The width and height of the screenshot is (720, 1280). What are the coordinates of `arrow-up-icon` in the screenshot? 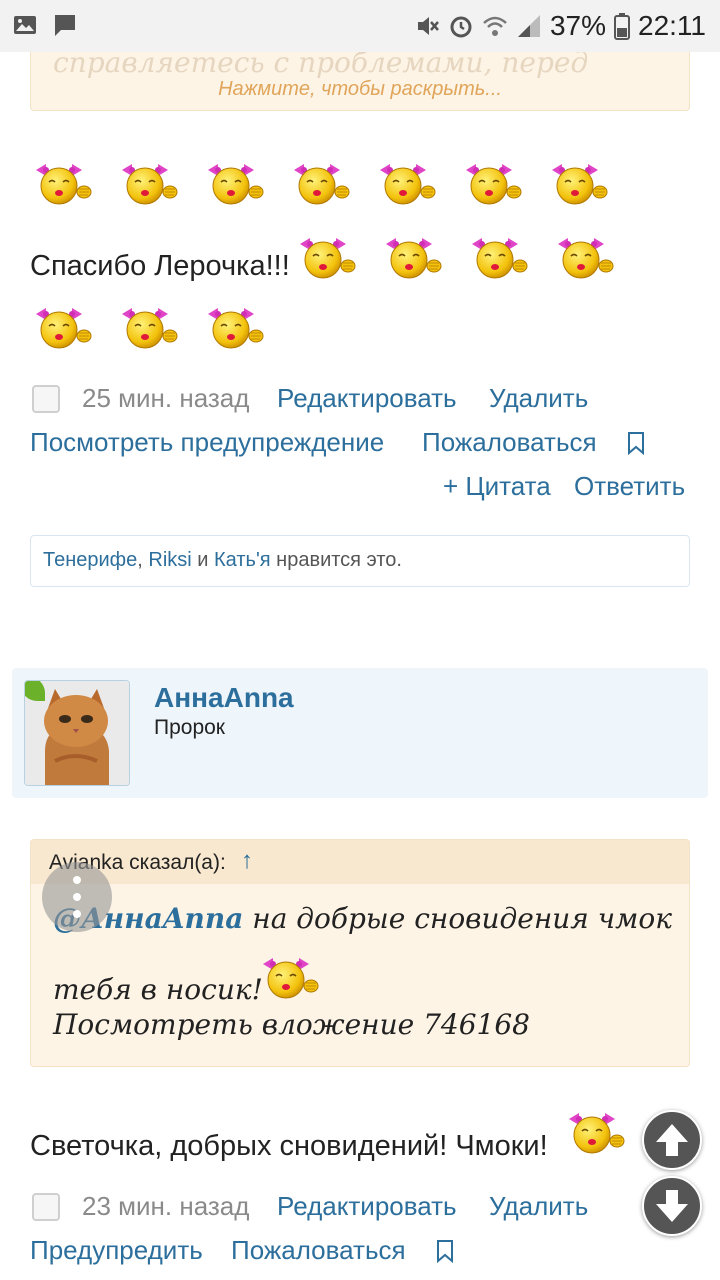 It's located at (672, 1140).